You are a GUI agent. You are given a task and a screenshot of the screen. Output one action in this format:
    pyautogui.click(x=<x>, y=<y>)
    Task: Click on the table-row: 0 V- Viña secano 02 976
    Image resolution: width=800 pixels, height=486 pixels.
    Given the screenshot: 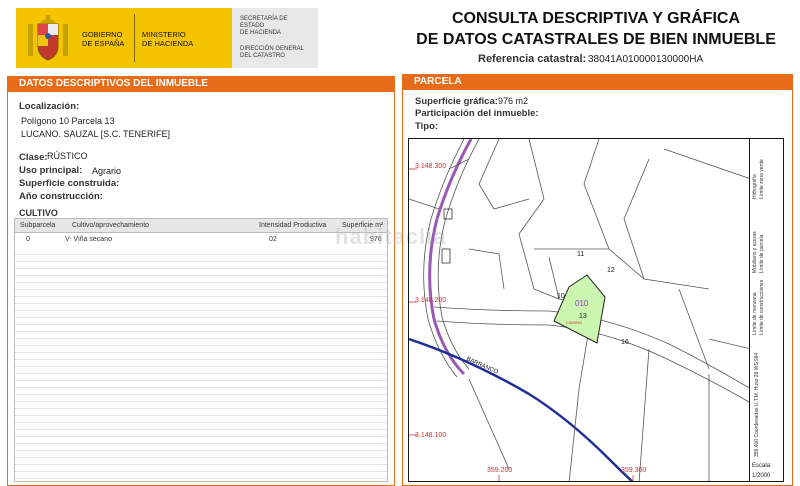 What is the action you would take?
    pyautogui.click(x=201, y=240)
    